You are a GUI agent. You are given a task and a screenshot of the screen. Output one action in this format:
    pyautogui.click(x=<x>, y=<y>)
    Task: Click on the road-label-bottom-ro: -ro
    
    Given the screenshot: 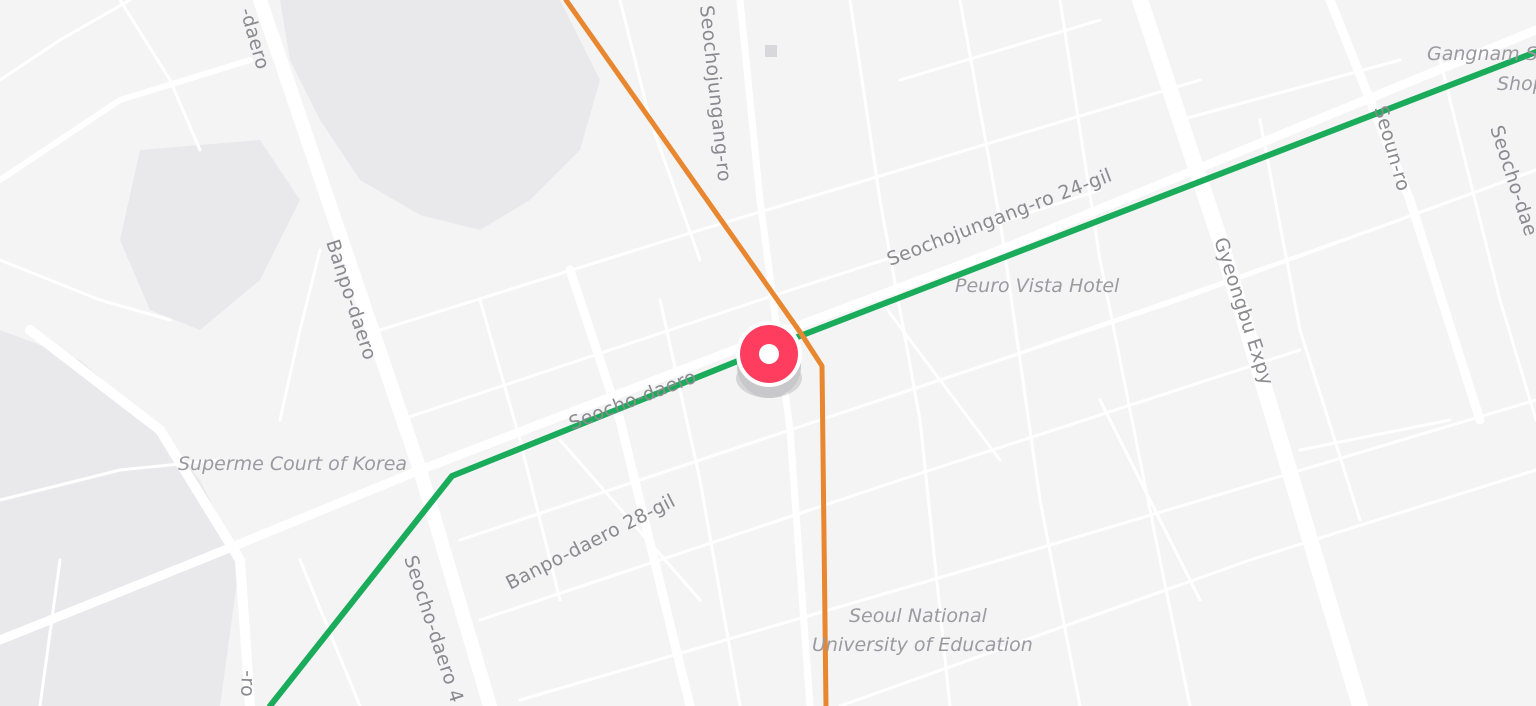 What is the action you would take?
    pyautogui.click(x=247, y=684)
    